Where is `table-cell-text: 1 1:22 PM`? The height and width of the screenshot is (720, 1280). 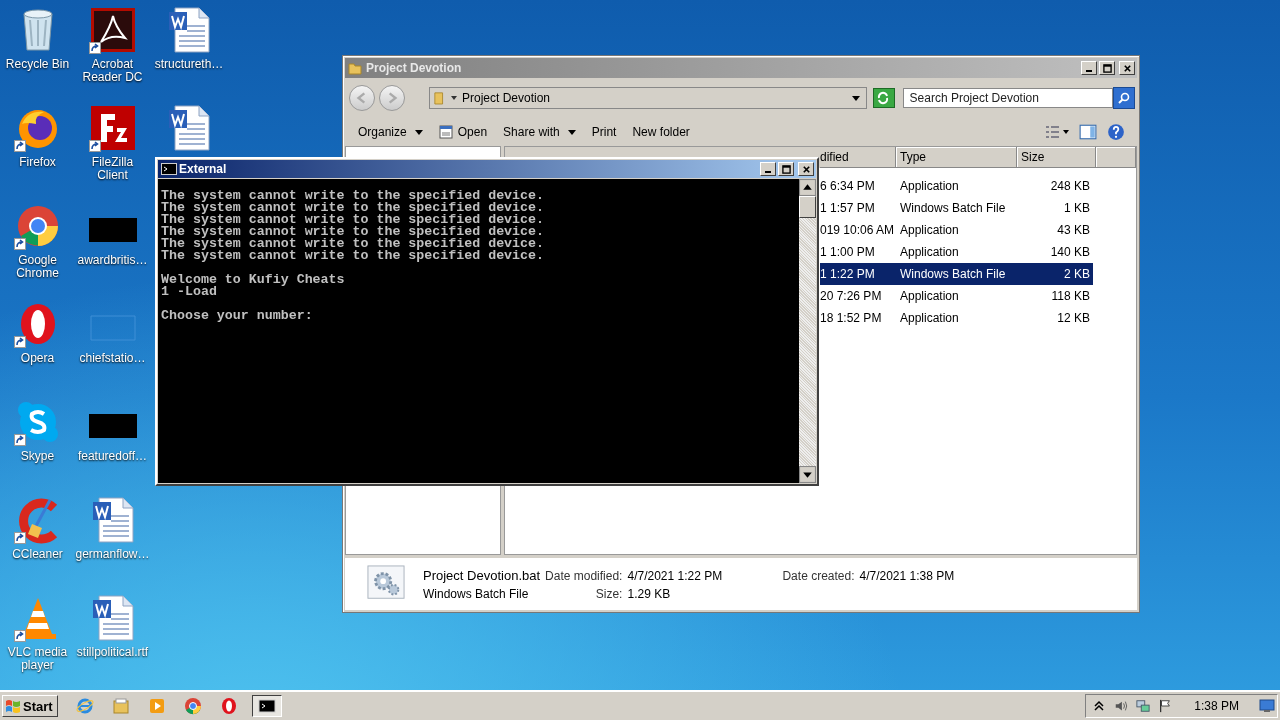 table-cell-text: 1 1:22 PM is located at coordinates (848, 274).